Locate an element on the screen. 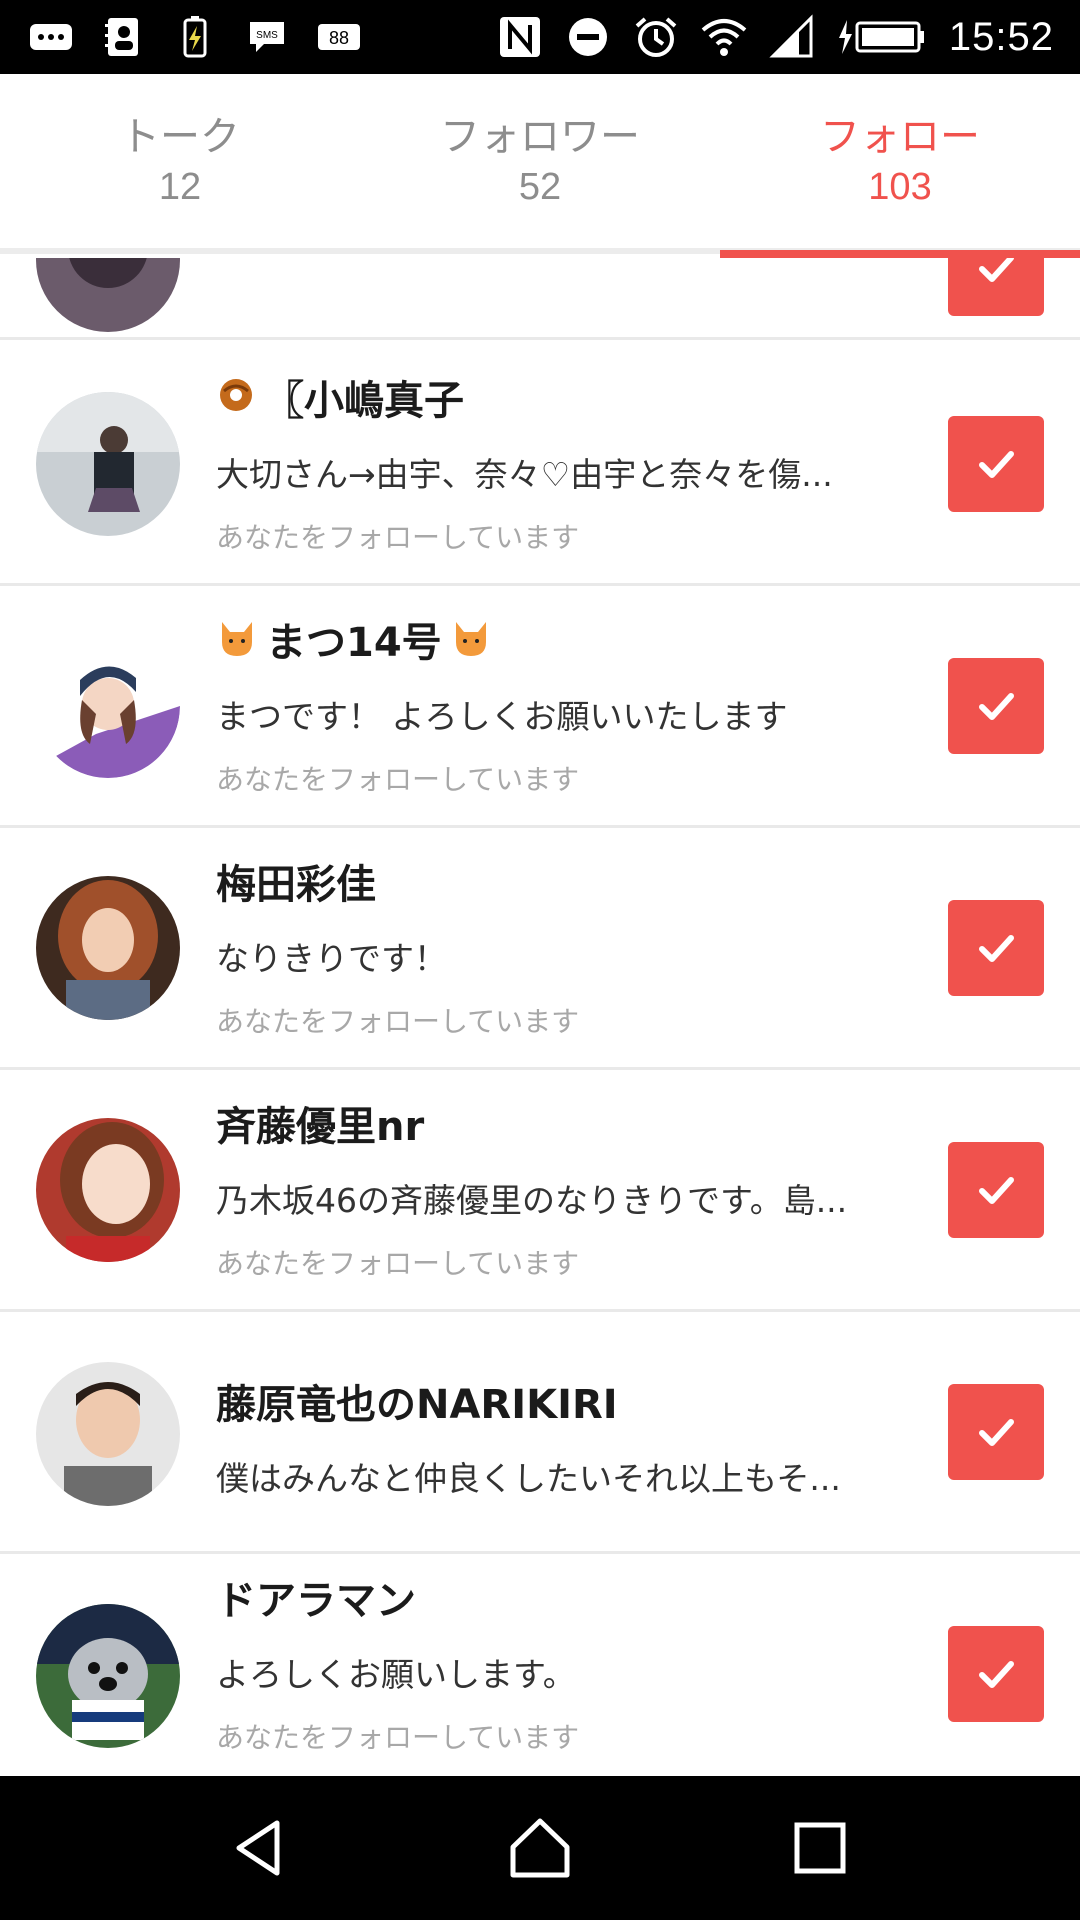  nfc-icon is located at coordinates (520, 37).